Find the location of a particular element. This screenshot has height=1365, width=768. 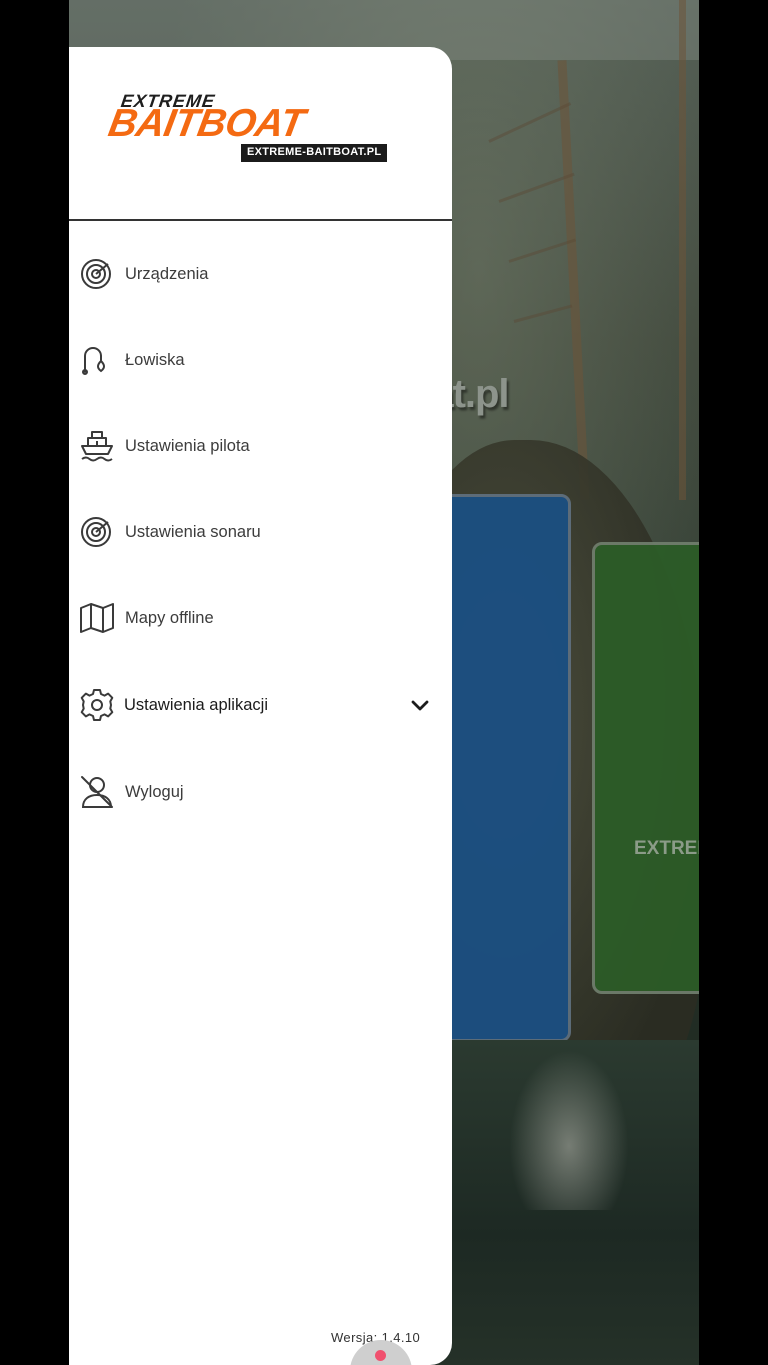

menu-item-label: Ustawienia sonaru is located at coordinates (193, 531).